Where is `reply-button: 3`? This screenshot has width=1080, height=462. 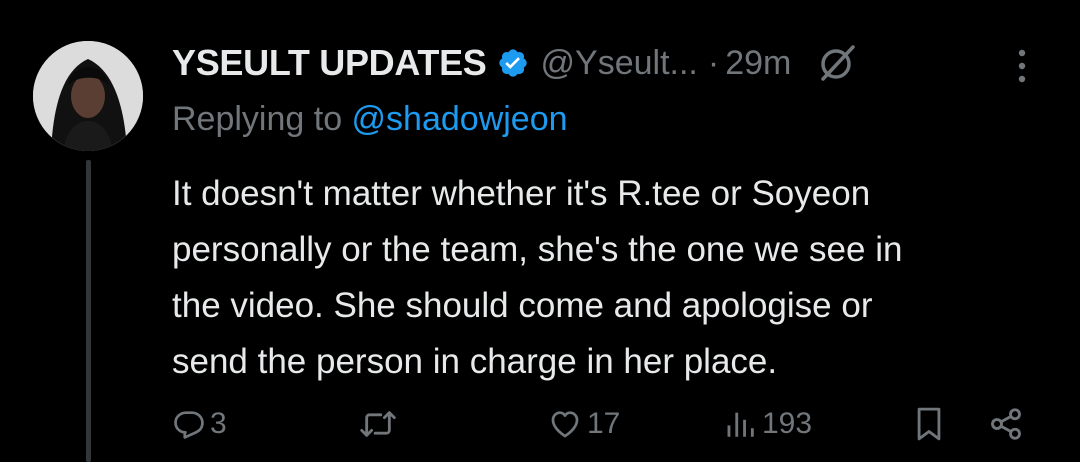
reply-button: 3 is located at coordinates (199, 424).